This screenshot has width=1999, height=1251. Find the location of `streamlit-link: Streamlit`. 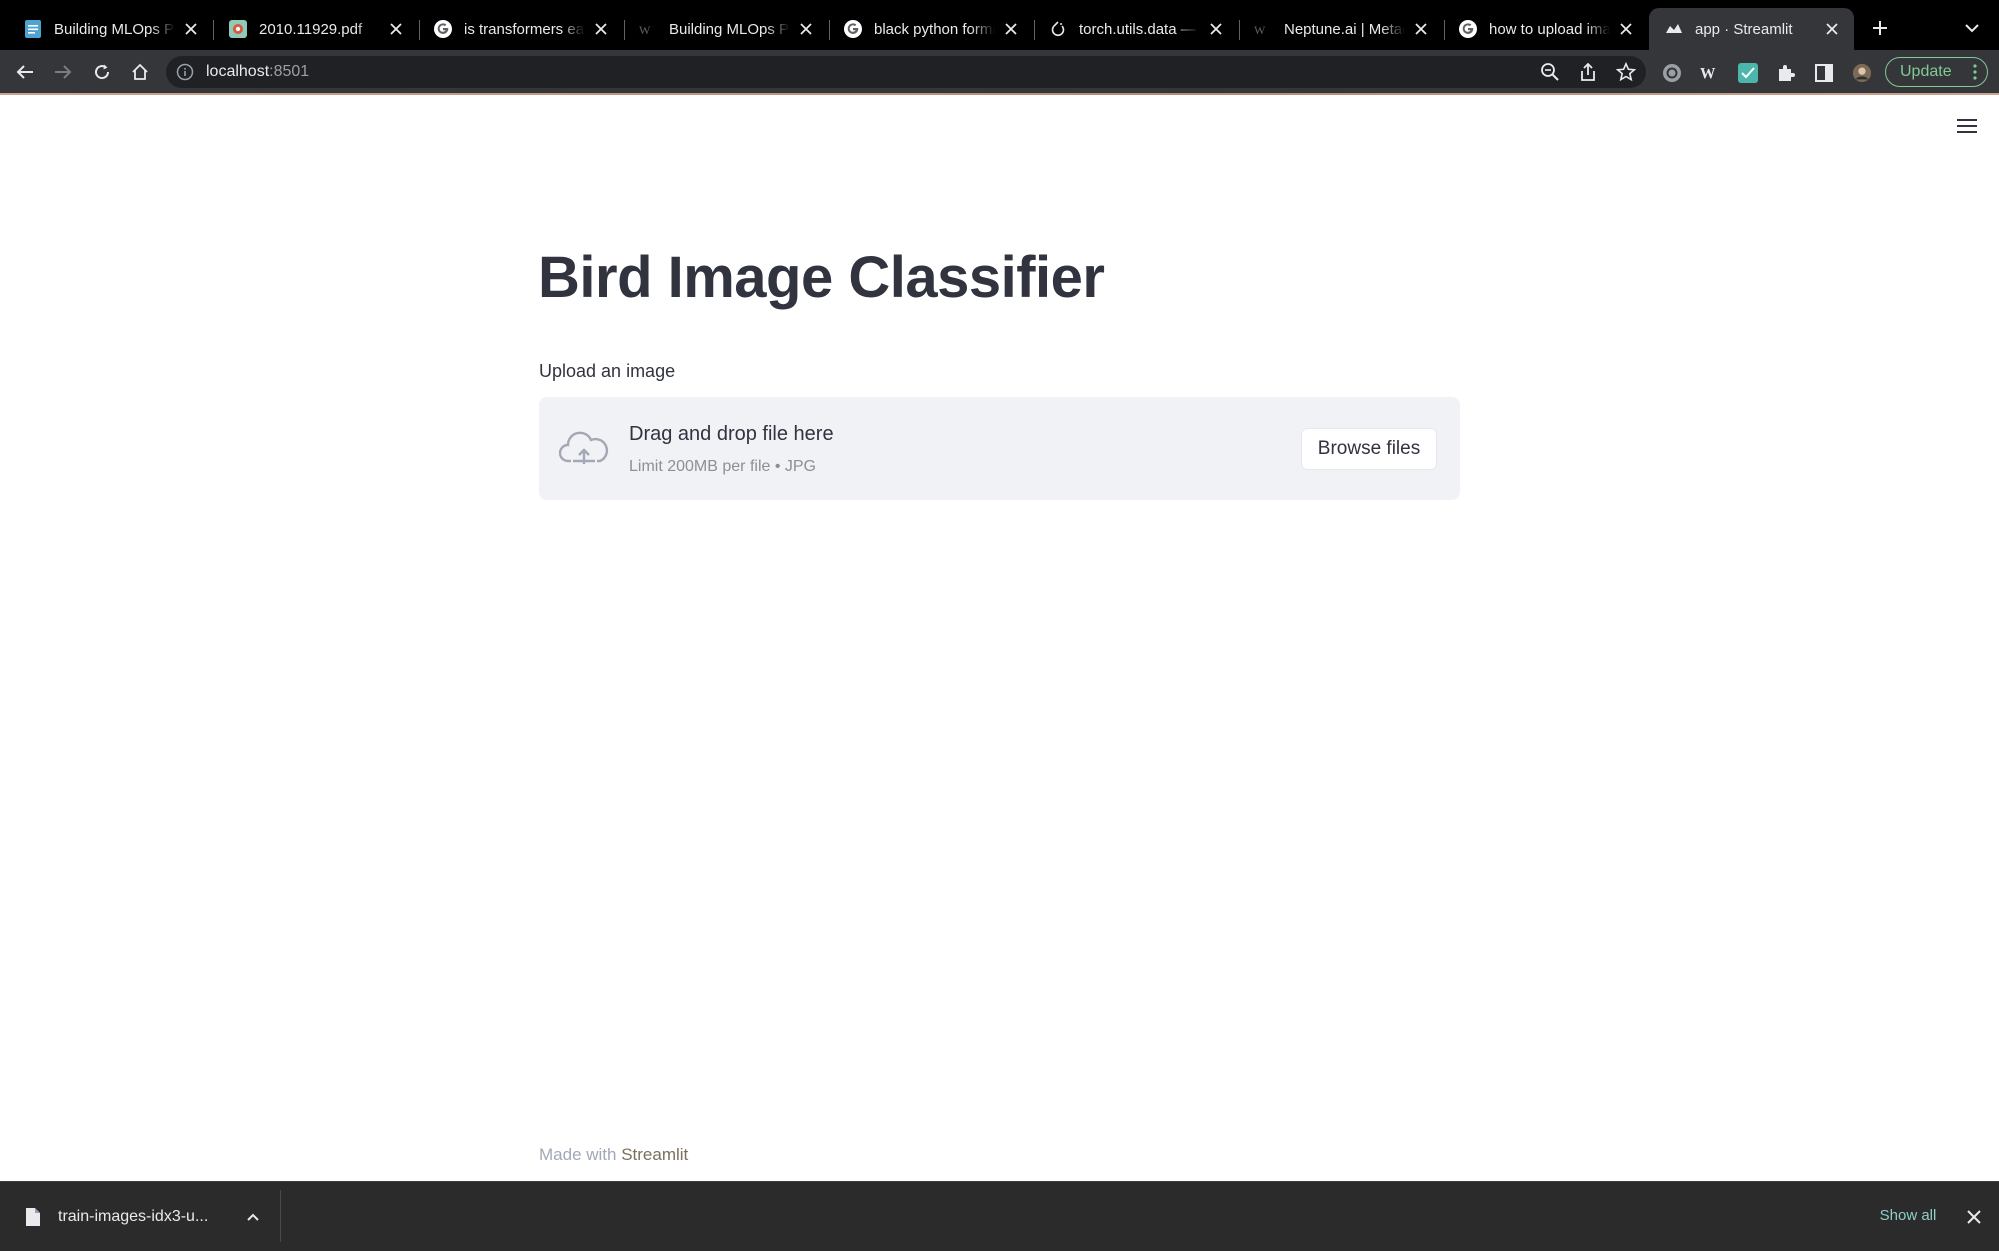

streamlit-link: Streamlit is located at coordinates (654, 1154).